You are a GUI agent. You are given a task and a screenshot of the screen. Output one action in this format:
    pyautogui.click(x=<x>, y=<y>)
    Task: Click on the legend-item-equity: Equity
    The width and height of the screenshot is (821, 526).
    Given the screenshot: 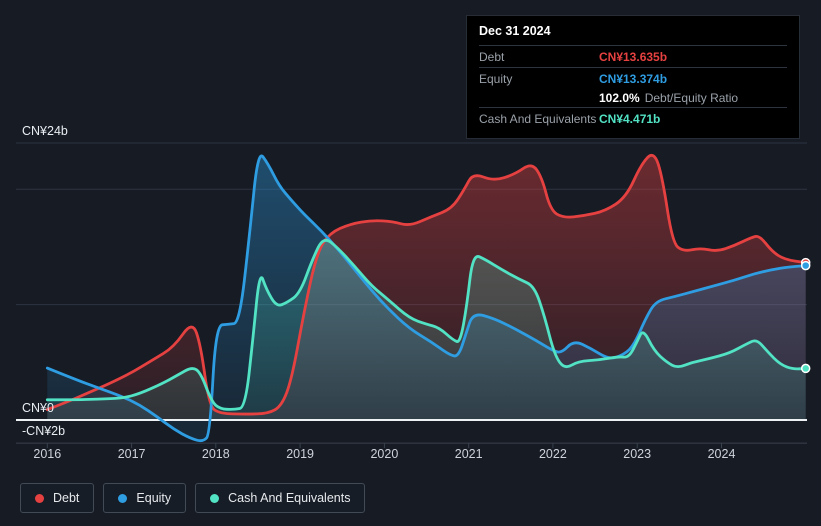 What is the action you would take?
    pyautogui.click(x=145, y=498)
    